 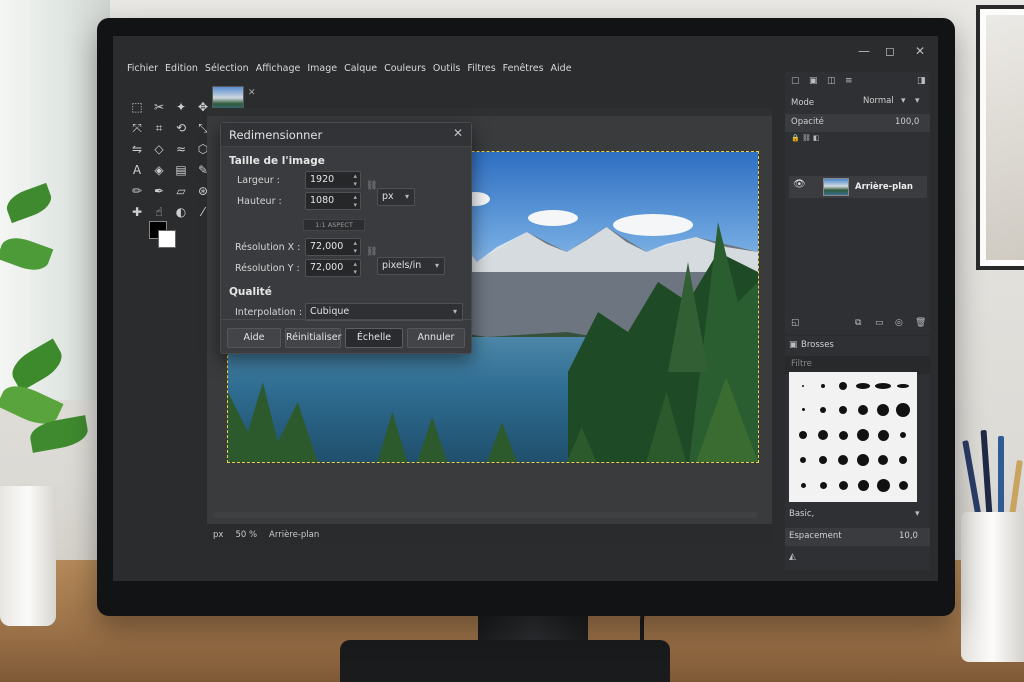 I want to click on scale-button: Échelle, so click(x=374, y=338).